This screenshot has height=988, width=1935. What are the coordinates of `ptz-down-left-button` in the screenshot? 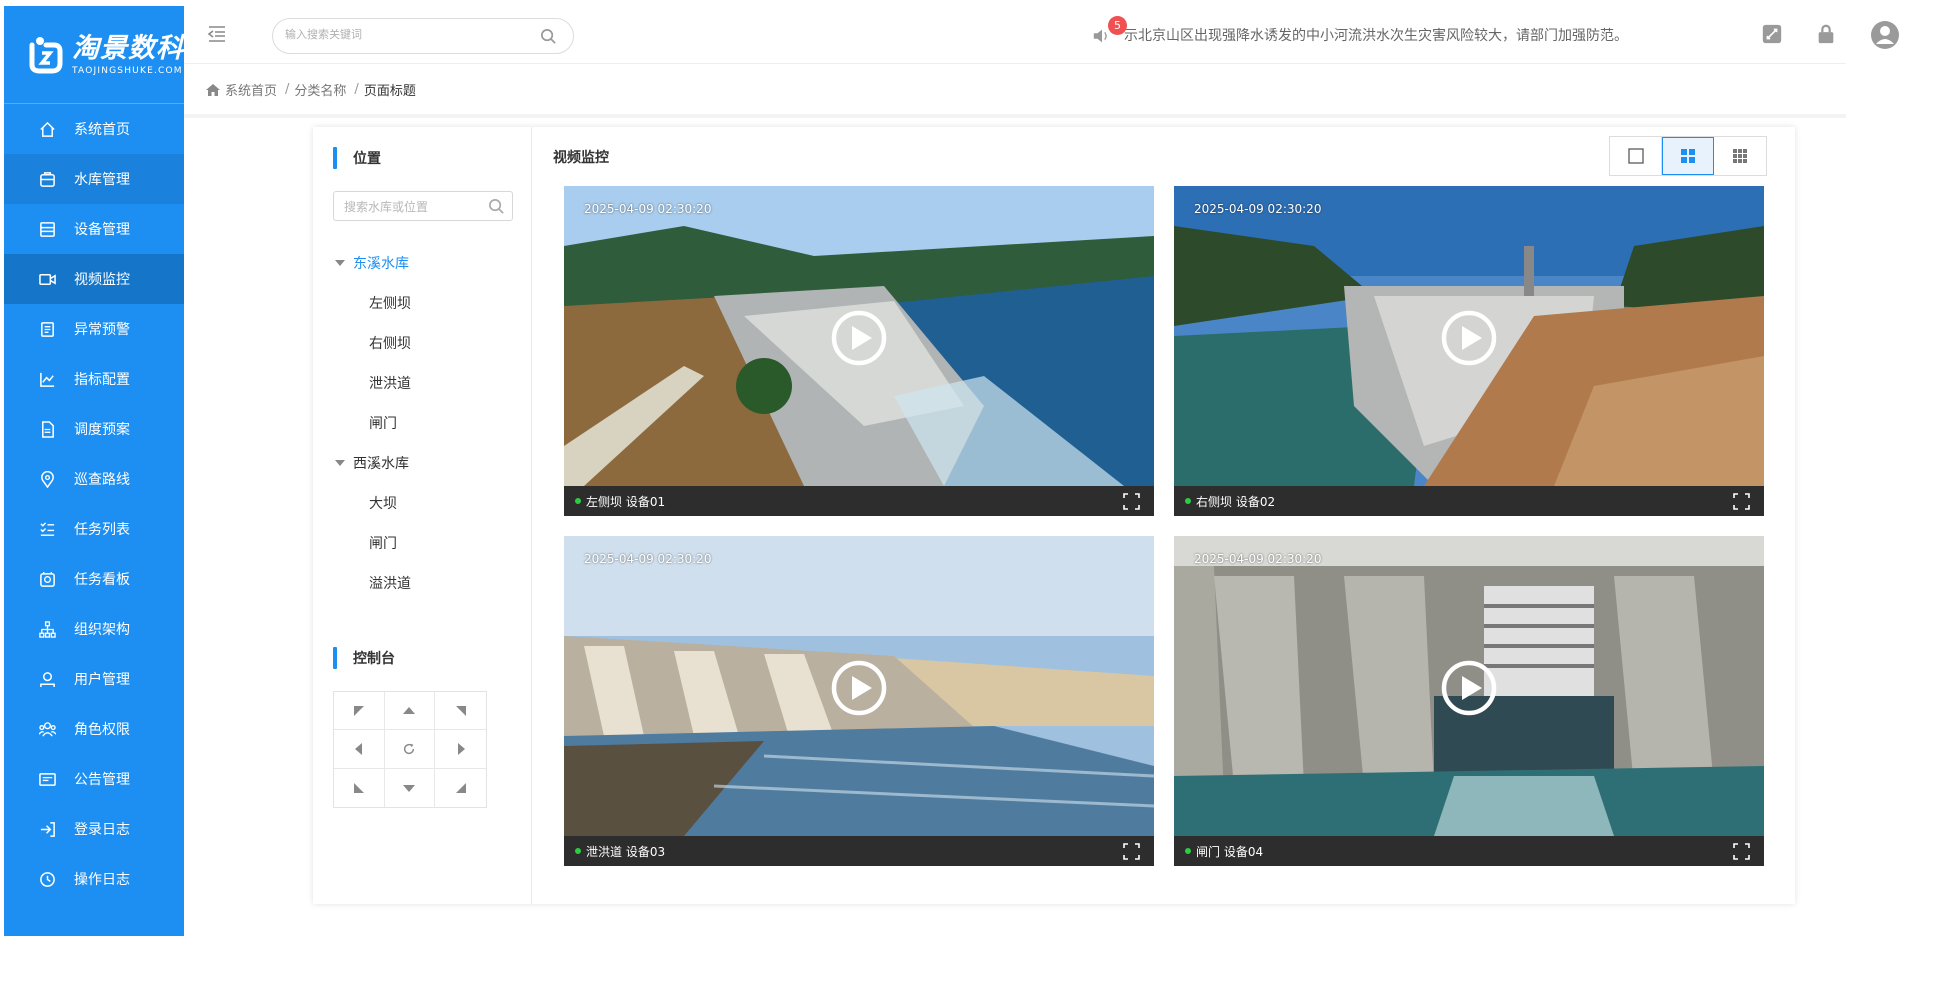 It's located at (359, 787).